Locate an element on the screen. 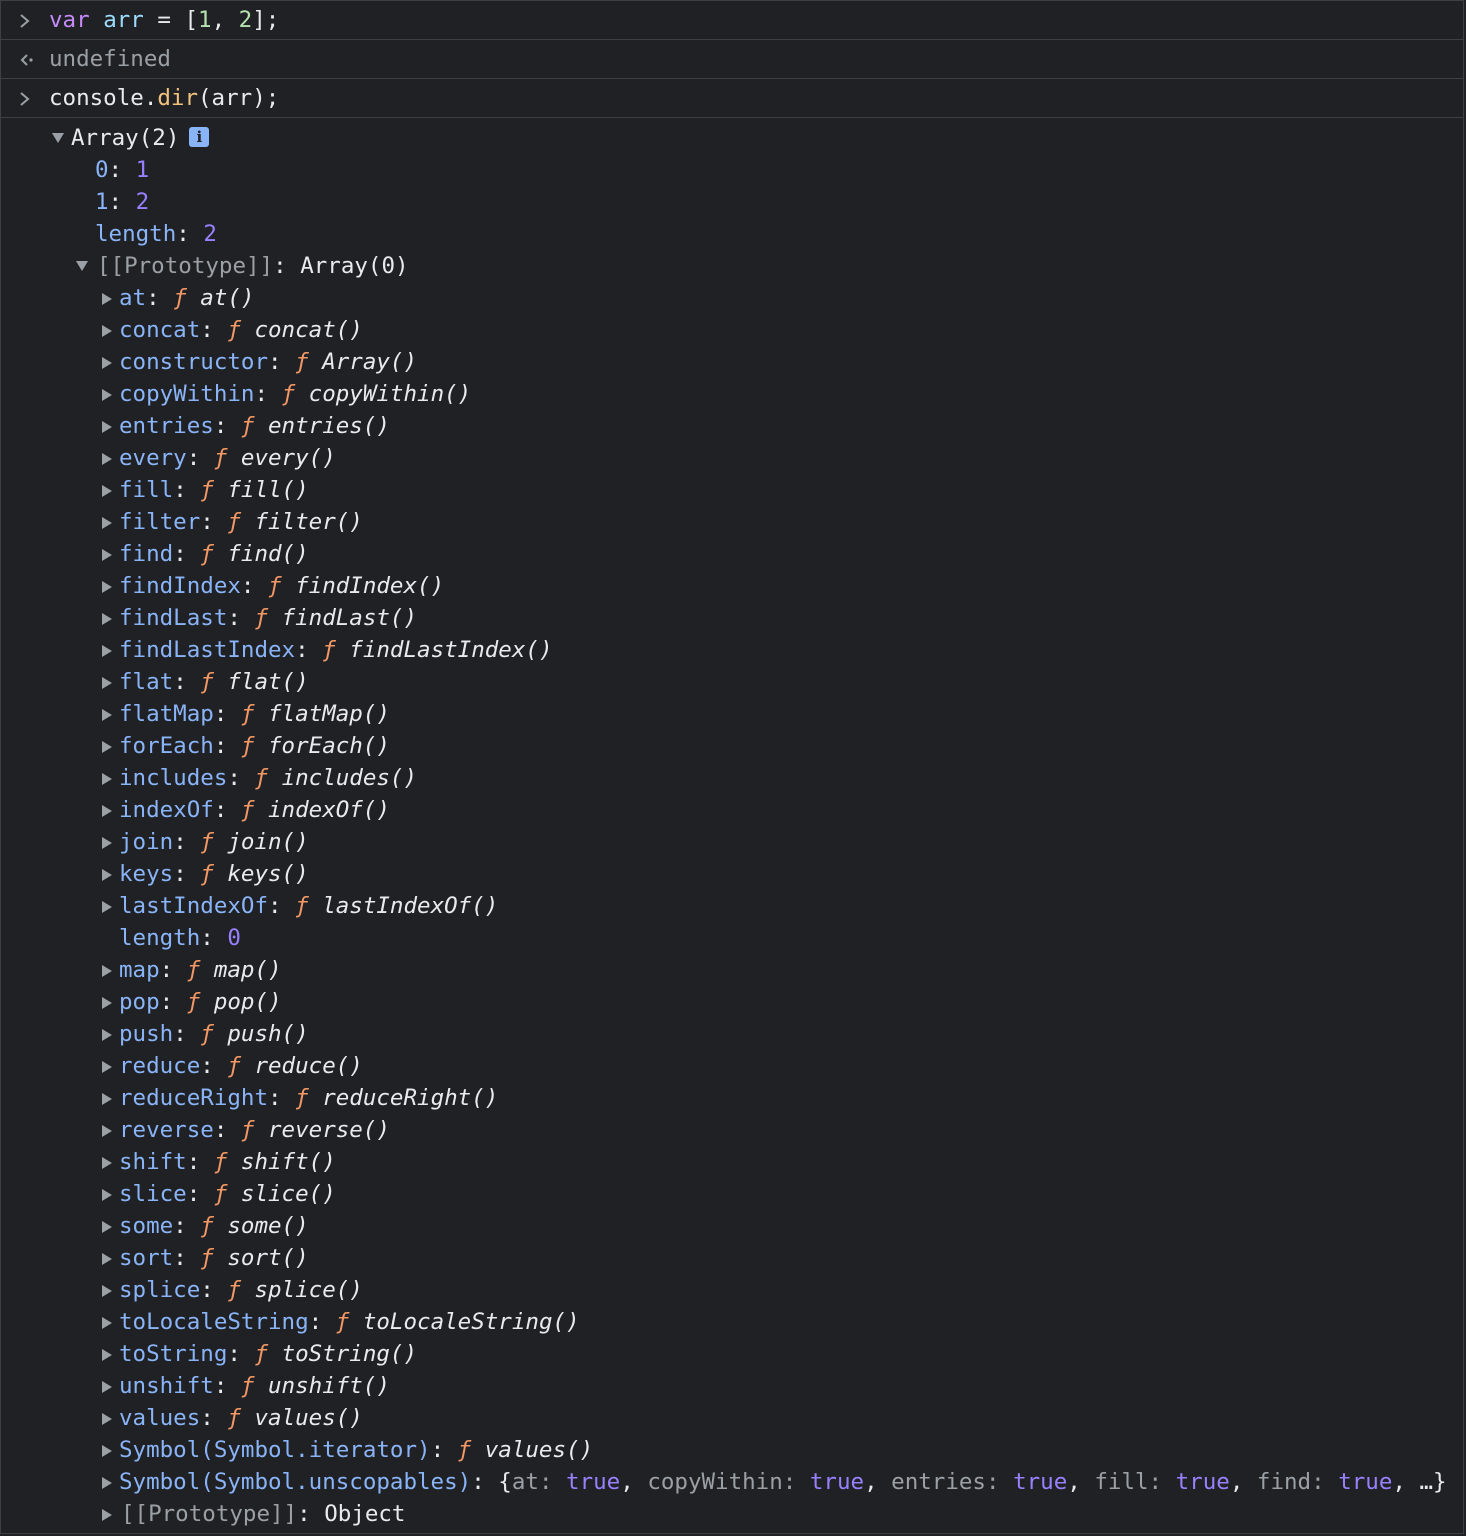  prototype-member-row: slice: ƒ slice() is located at coordinates (732, 1194).